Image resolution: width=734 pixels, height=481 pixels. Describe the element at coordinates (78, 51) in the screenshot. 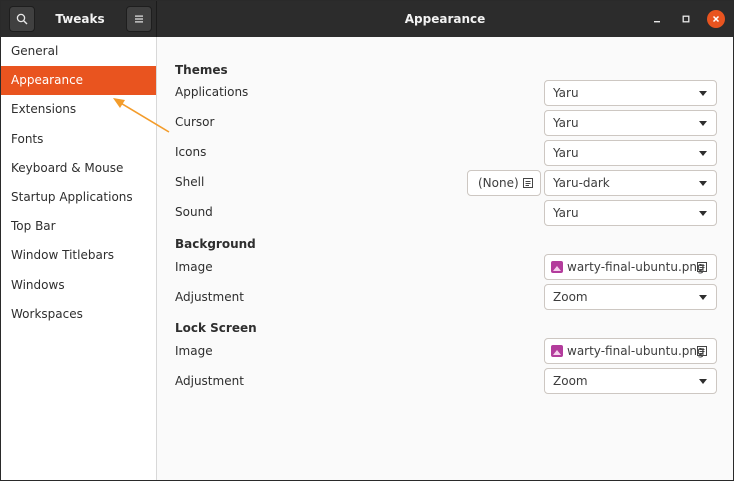

I see `sidebar-item-general: General` at that location.